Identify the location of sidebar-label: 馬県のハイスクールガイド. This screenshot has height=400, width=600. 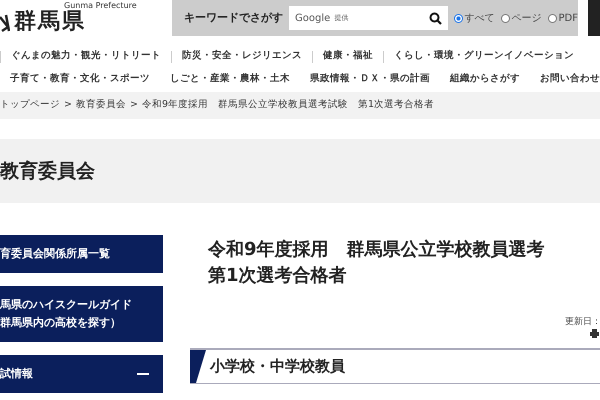
(66, 305).